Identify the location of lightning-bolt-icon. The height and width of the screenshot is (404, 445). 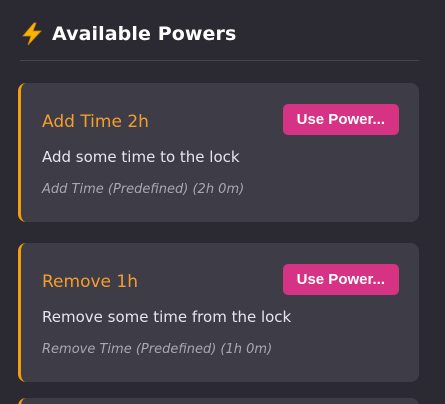
(32, 34).